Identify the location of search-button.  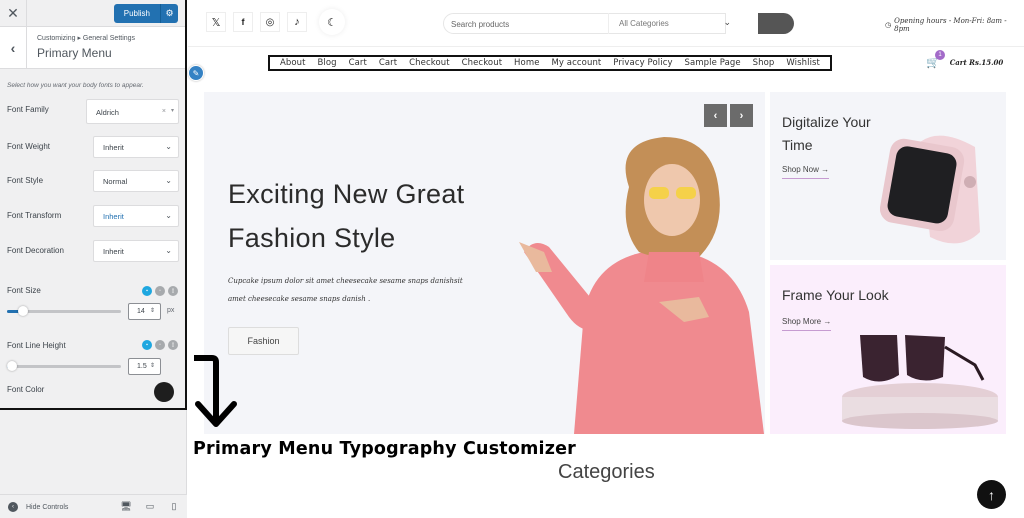
(776, 23).